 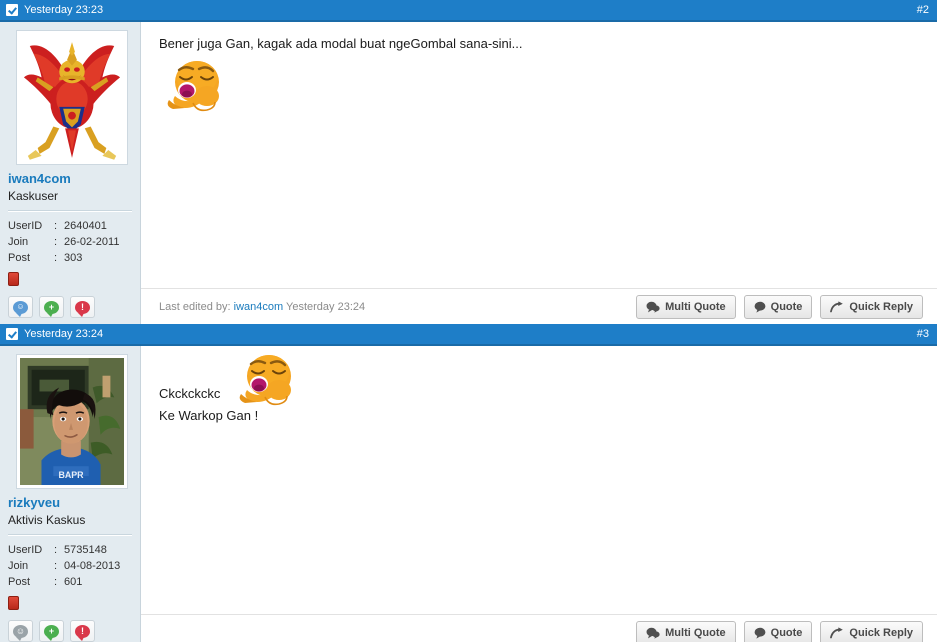 I want to click on user-stat-row: Post : 303, so click(x=70, y=258).